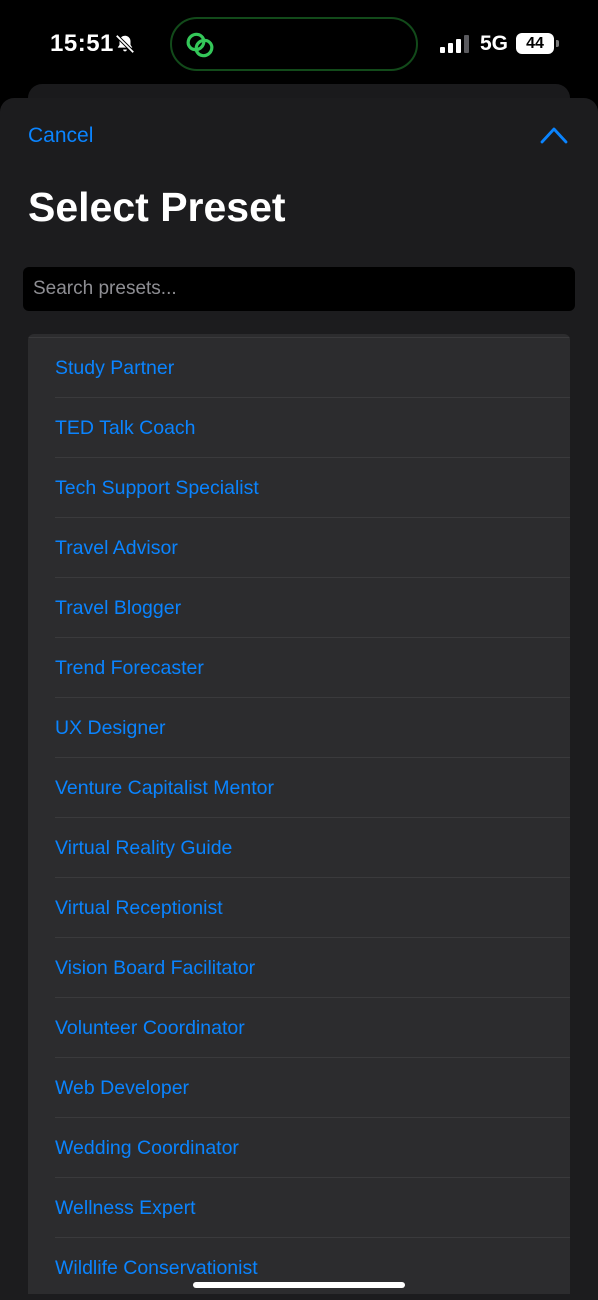  I want to click on list-item: TED Talk Coach, so click(299, 428).